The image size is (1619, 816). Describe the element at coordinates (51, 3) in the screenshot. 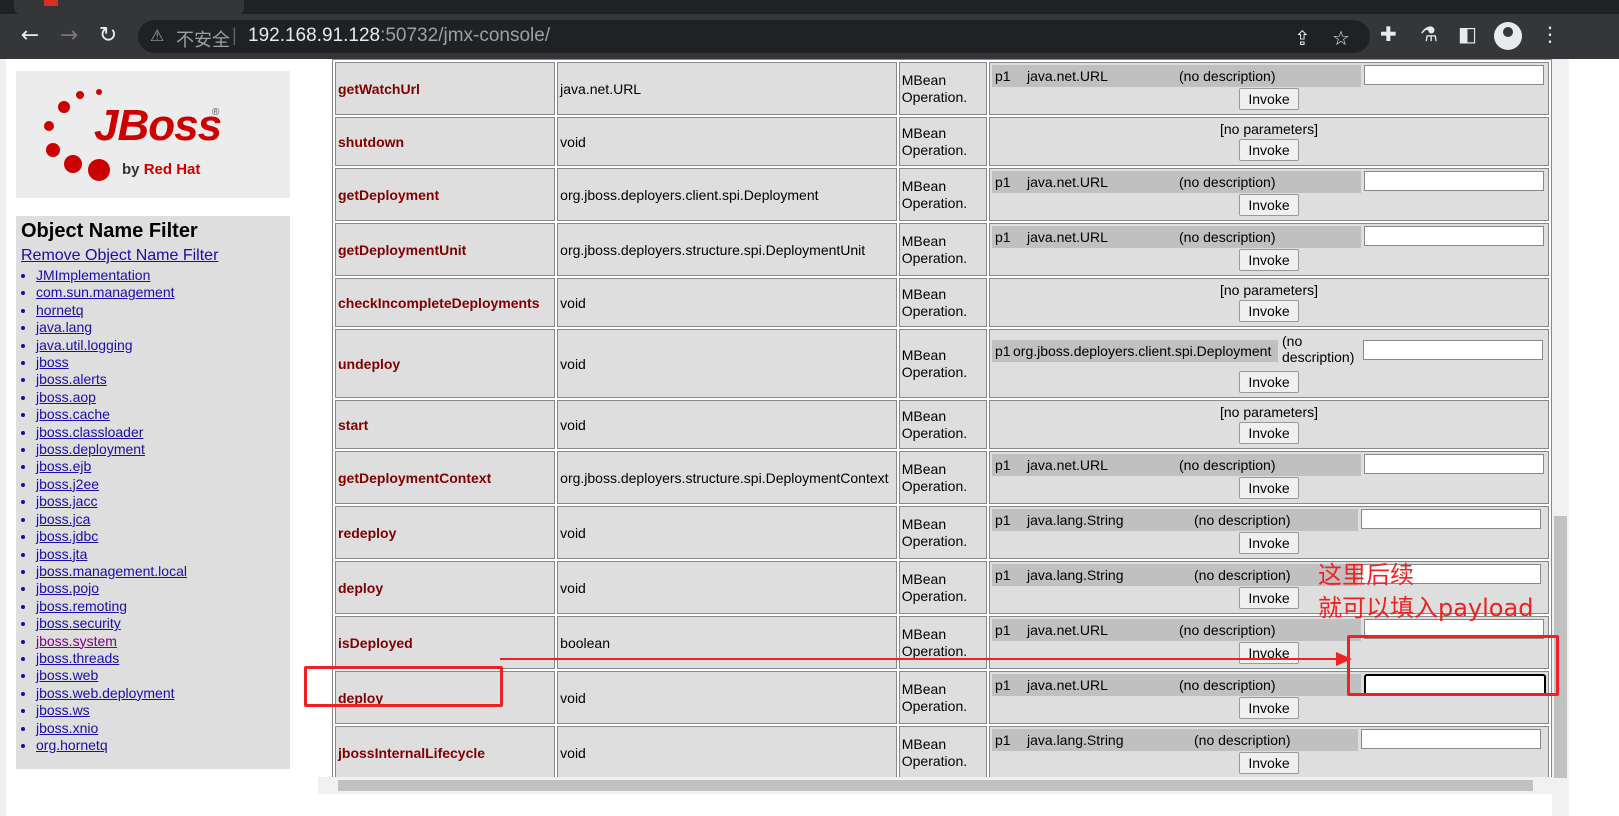

I see `favicon-icon` at that location.